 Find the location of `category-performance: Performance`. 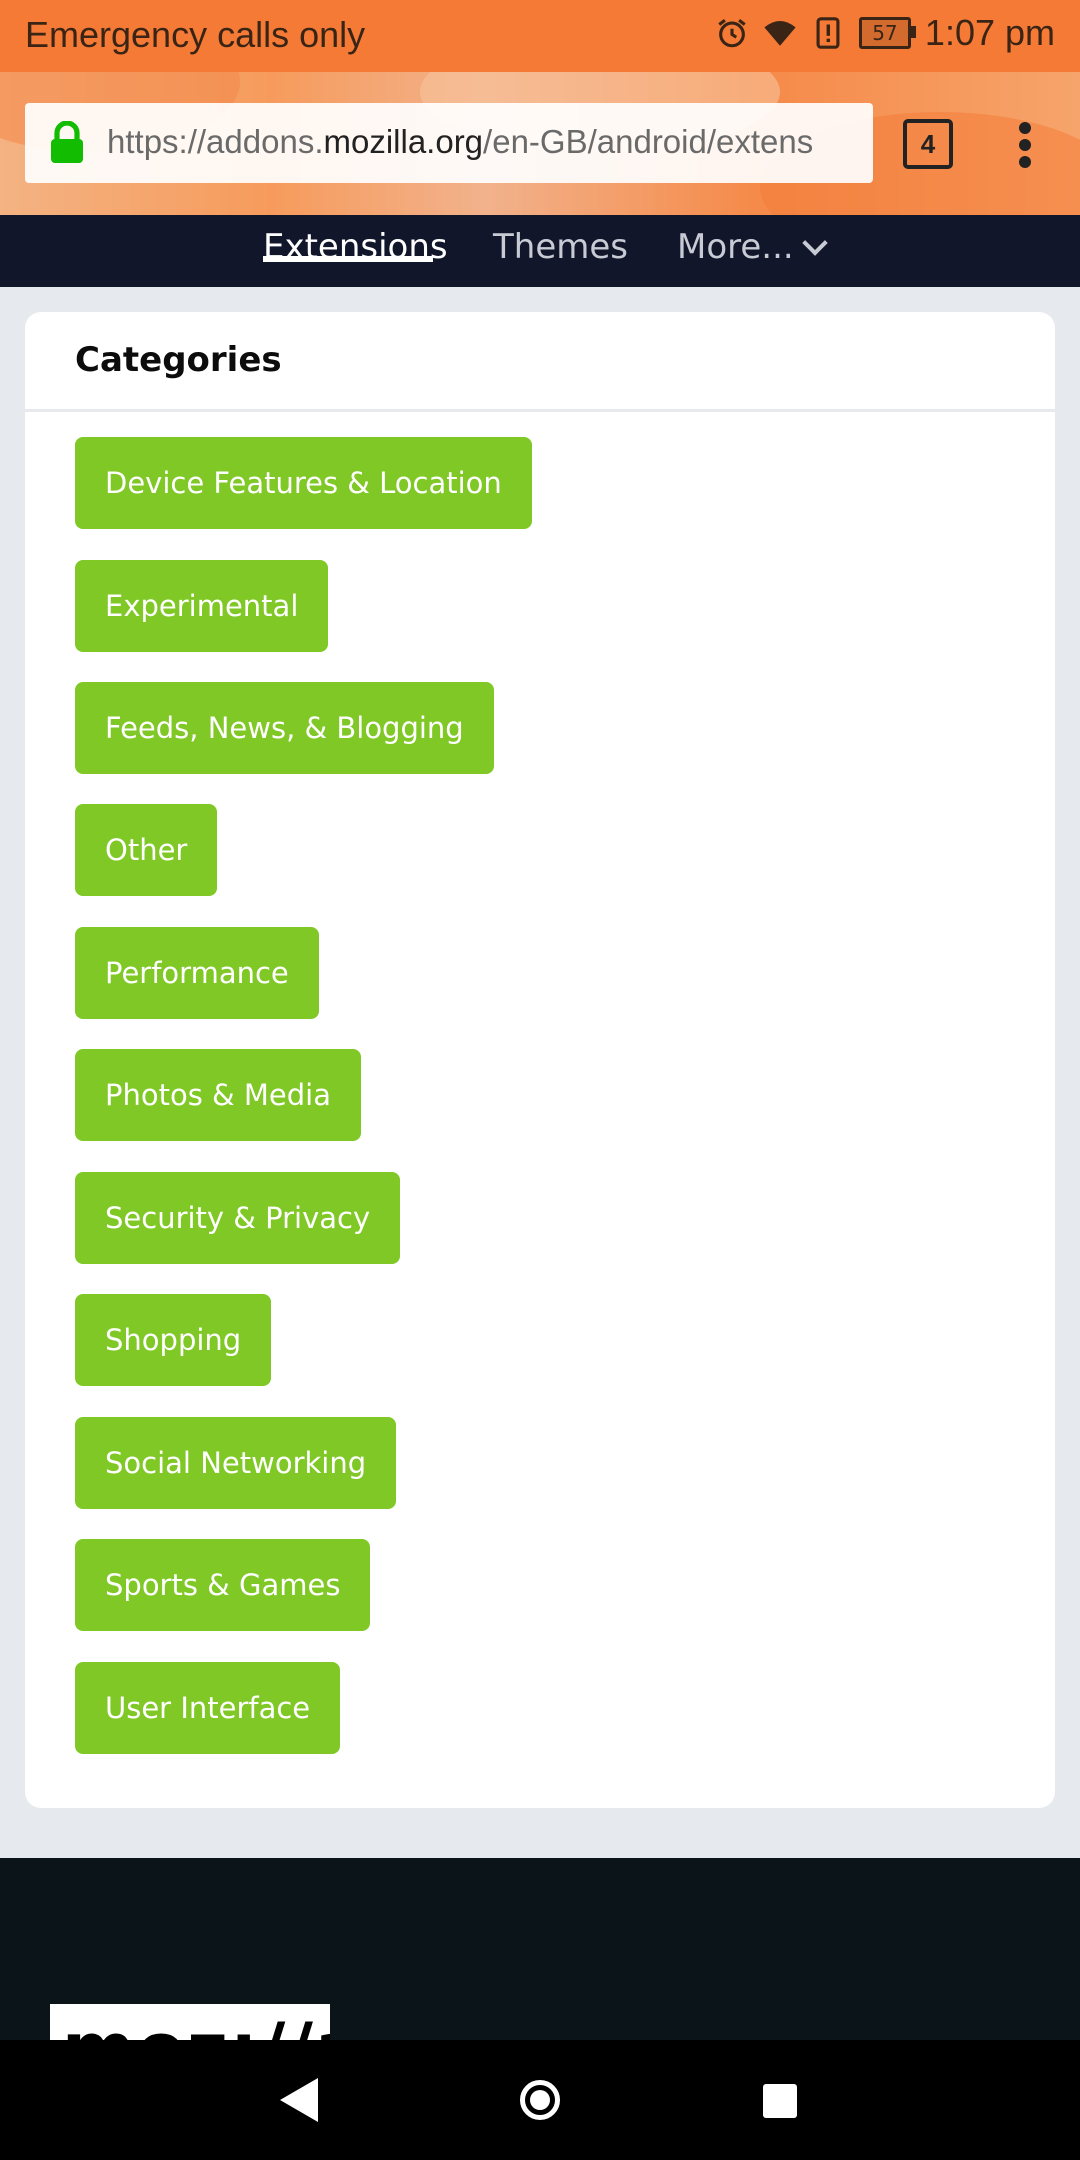

category-performance: Performance is located at coordinates (197, 973).